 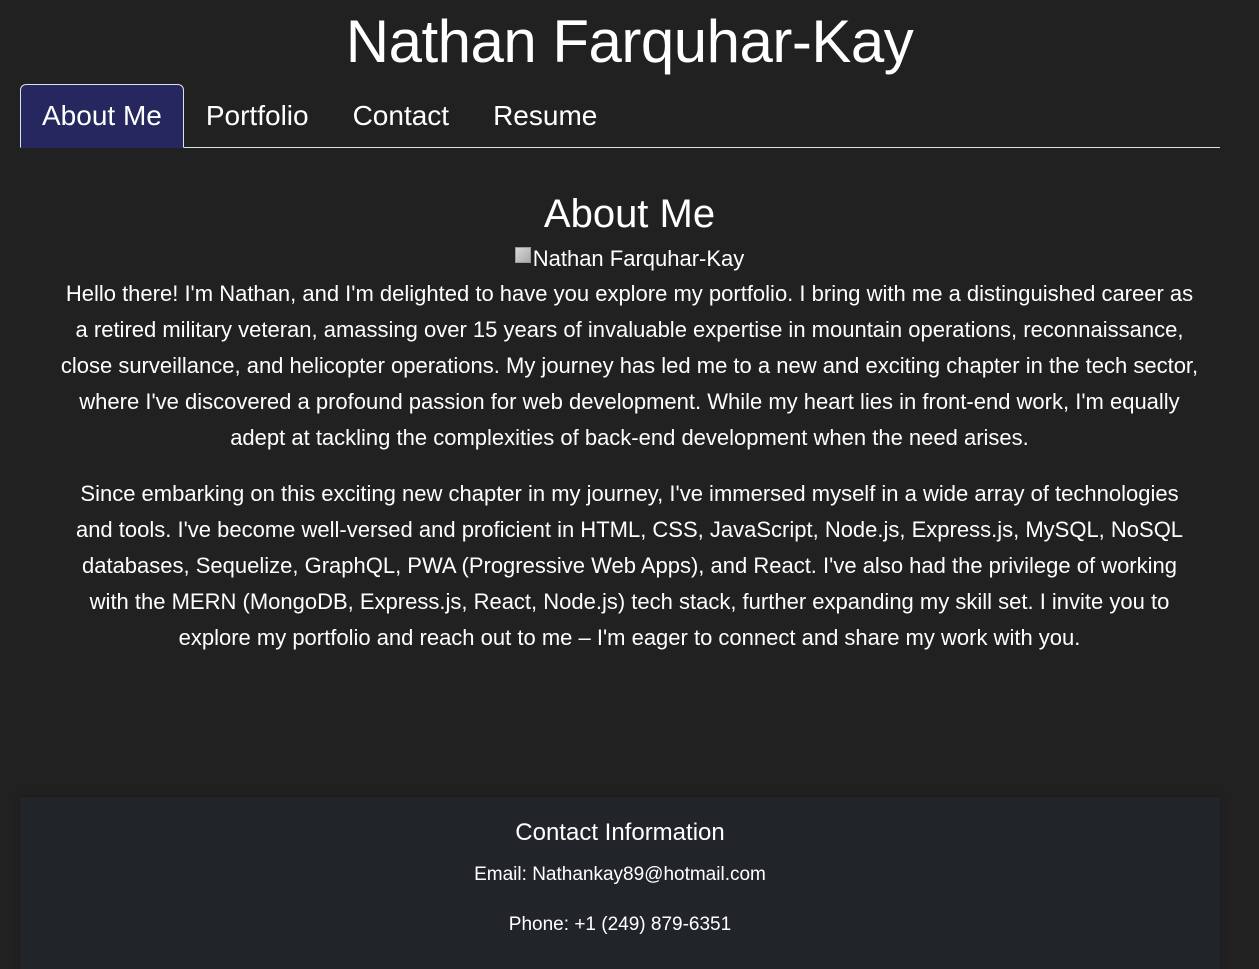 What do you see at coordinates (102, 116) in the screenshot?
I see `tab-about-me: About Me` at bounding box center [102, 116].